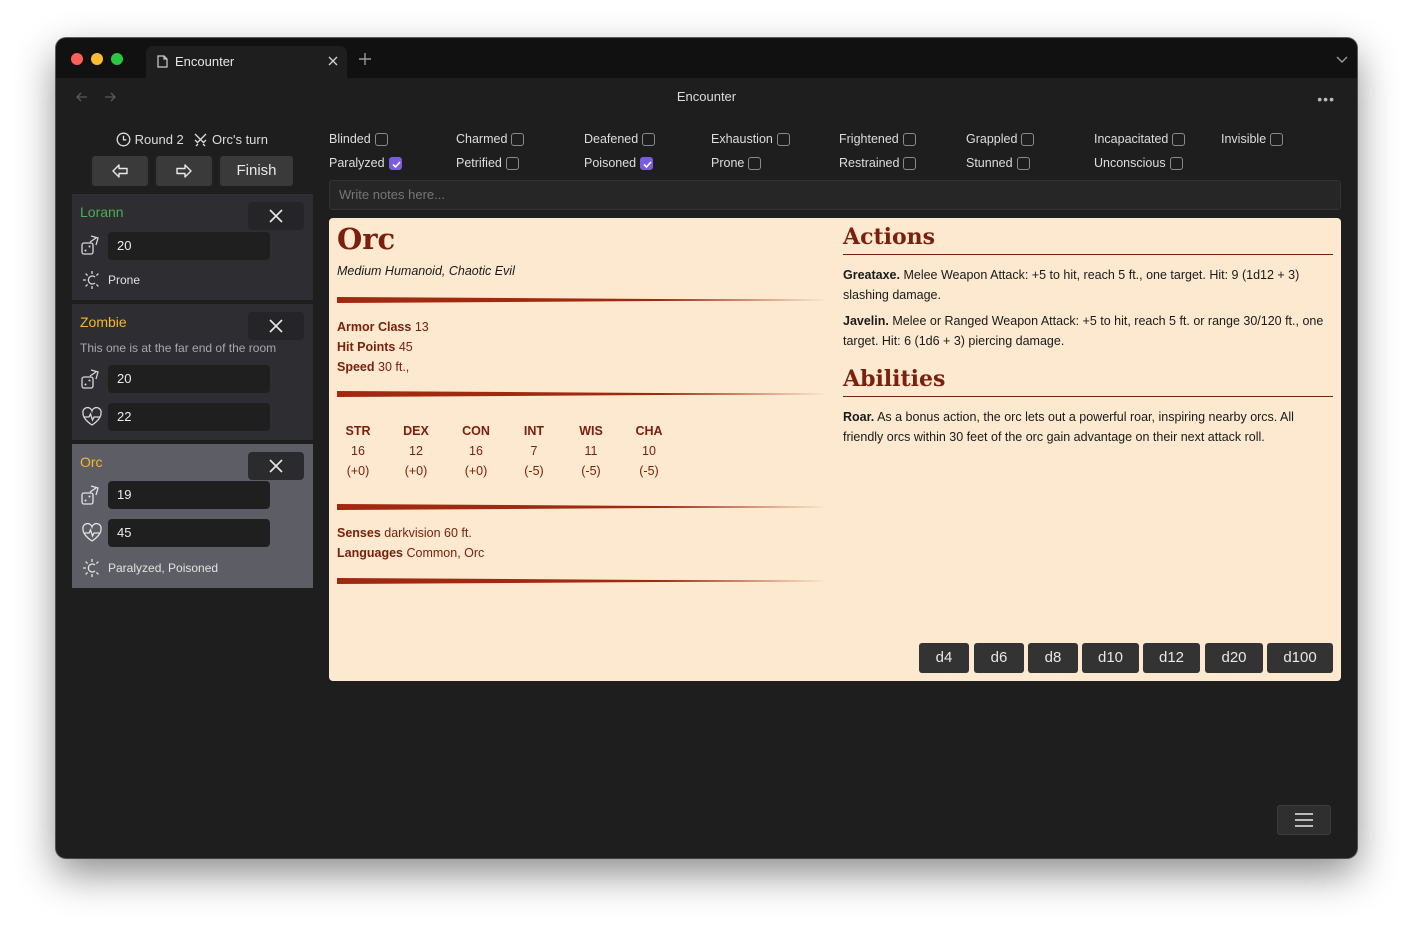 The width and height of the screenshot is (1413, 933). Describe the element at coordinates (358, 140) in the screenshot. I see `condition-blinded: Blinded` at that location.